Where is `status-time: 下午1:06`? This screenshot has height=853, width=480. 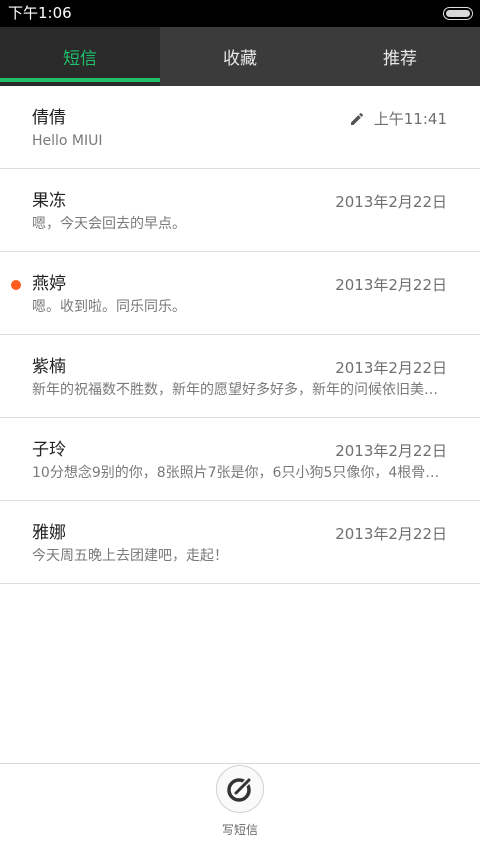
status-time: 下午1:06 is located at coordinates (40, 13).